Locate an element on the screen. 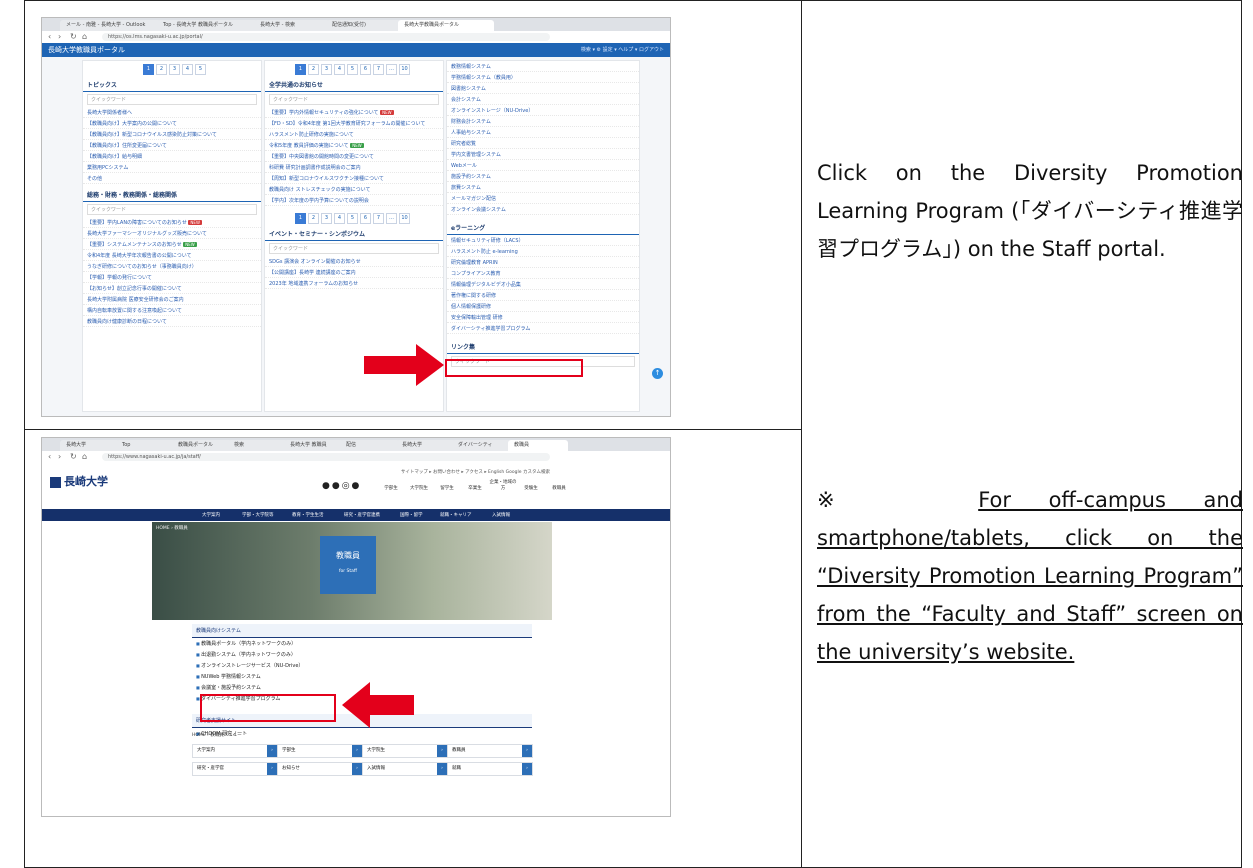 Image resolution: width=1253 pixels, height=868 pixels. system-link: オンラインストレージサービス（NU-Drive） is located at coordinates (362, 665).